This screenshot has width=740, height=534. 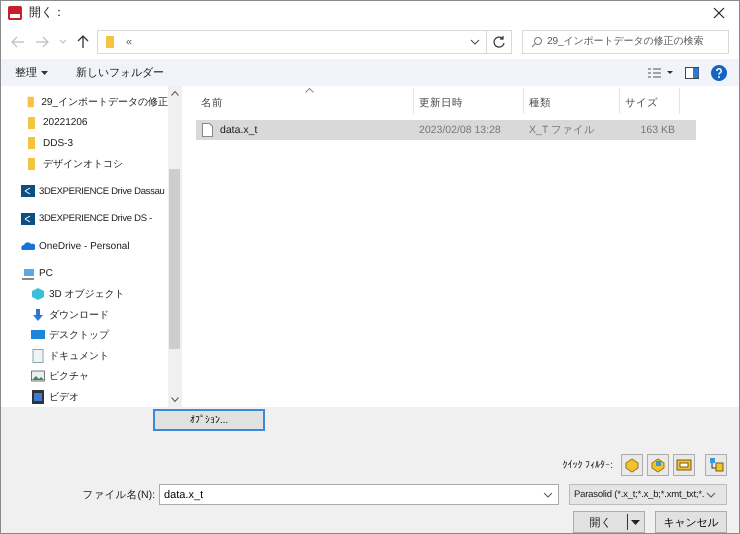 What do you see at coordinates (31, 73) in the screenshot?
I see `organize-menu-button: 整理` at bounding box center [31, 73].